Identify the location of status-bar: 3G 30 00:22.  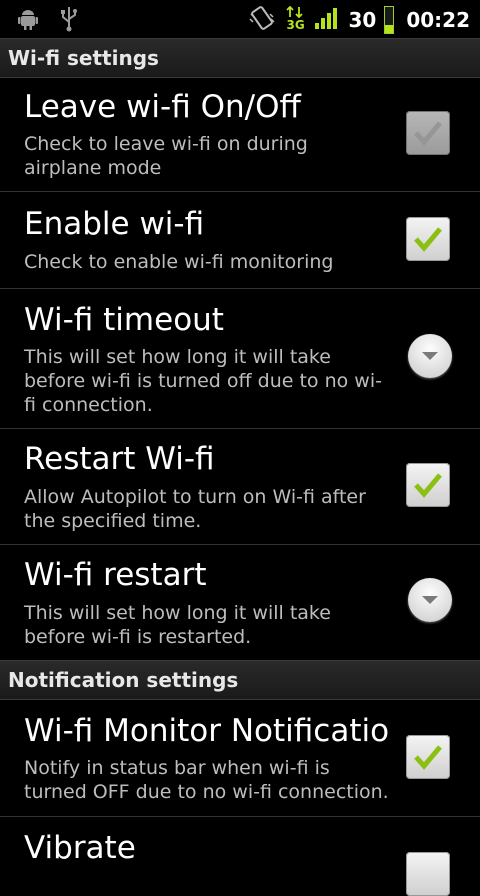
(240, 19).